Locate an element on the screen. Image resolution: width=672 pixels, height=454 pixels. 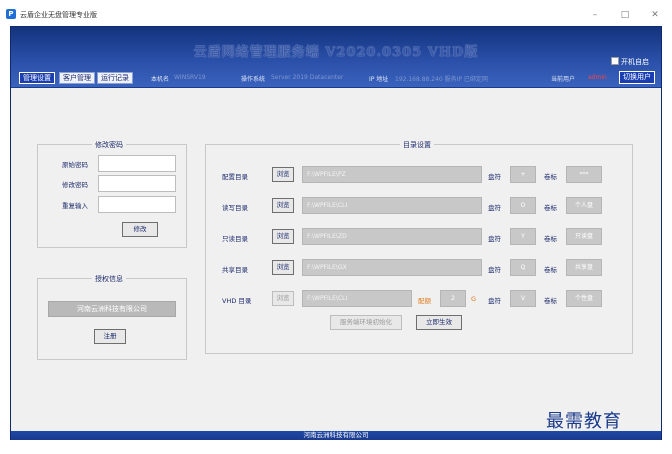
close-button: ✕ is located at coordinates (655, 15).